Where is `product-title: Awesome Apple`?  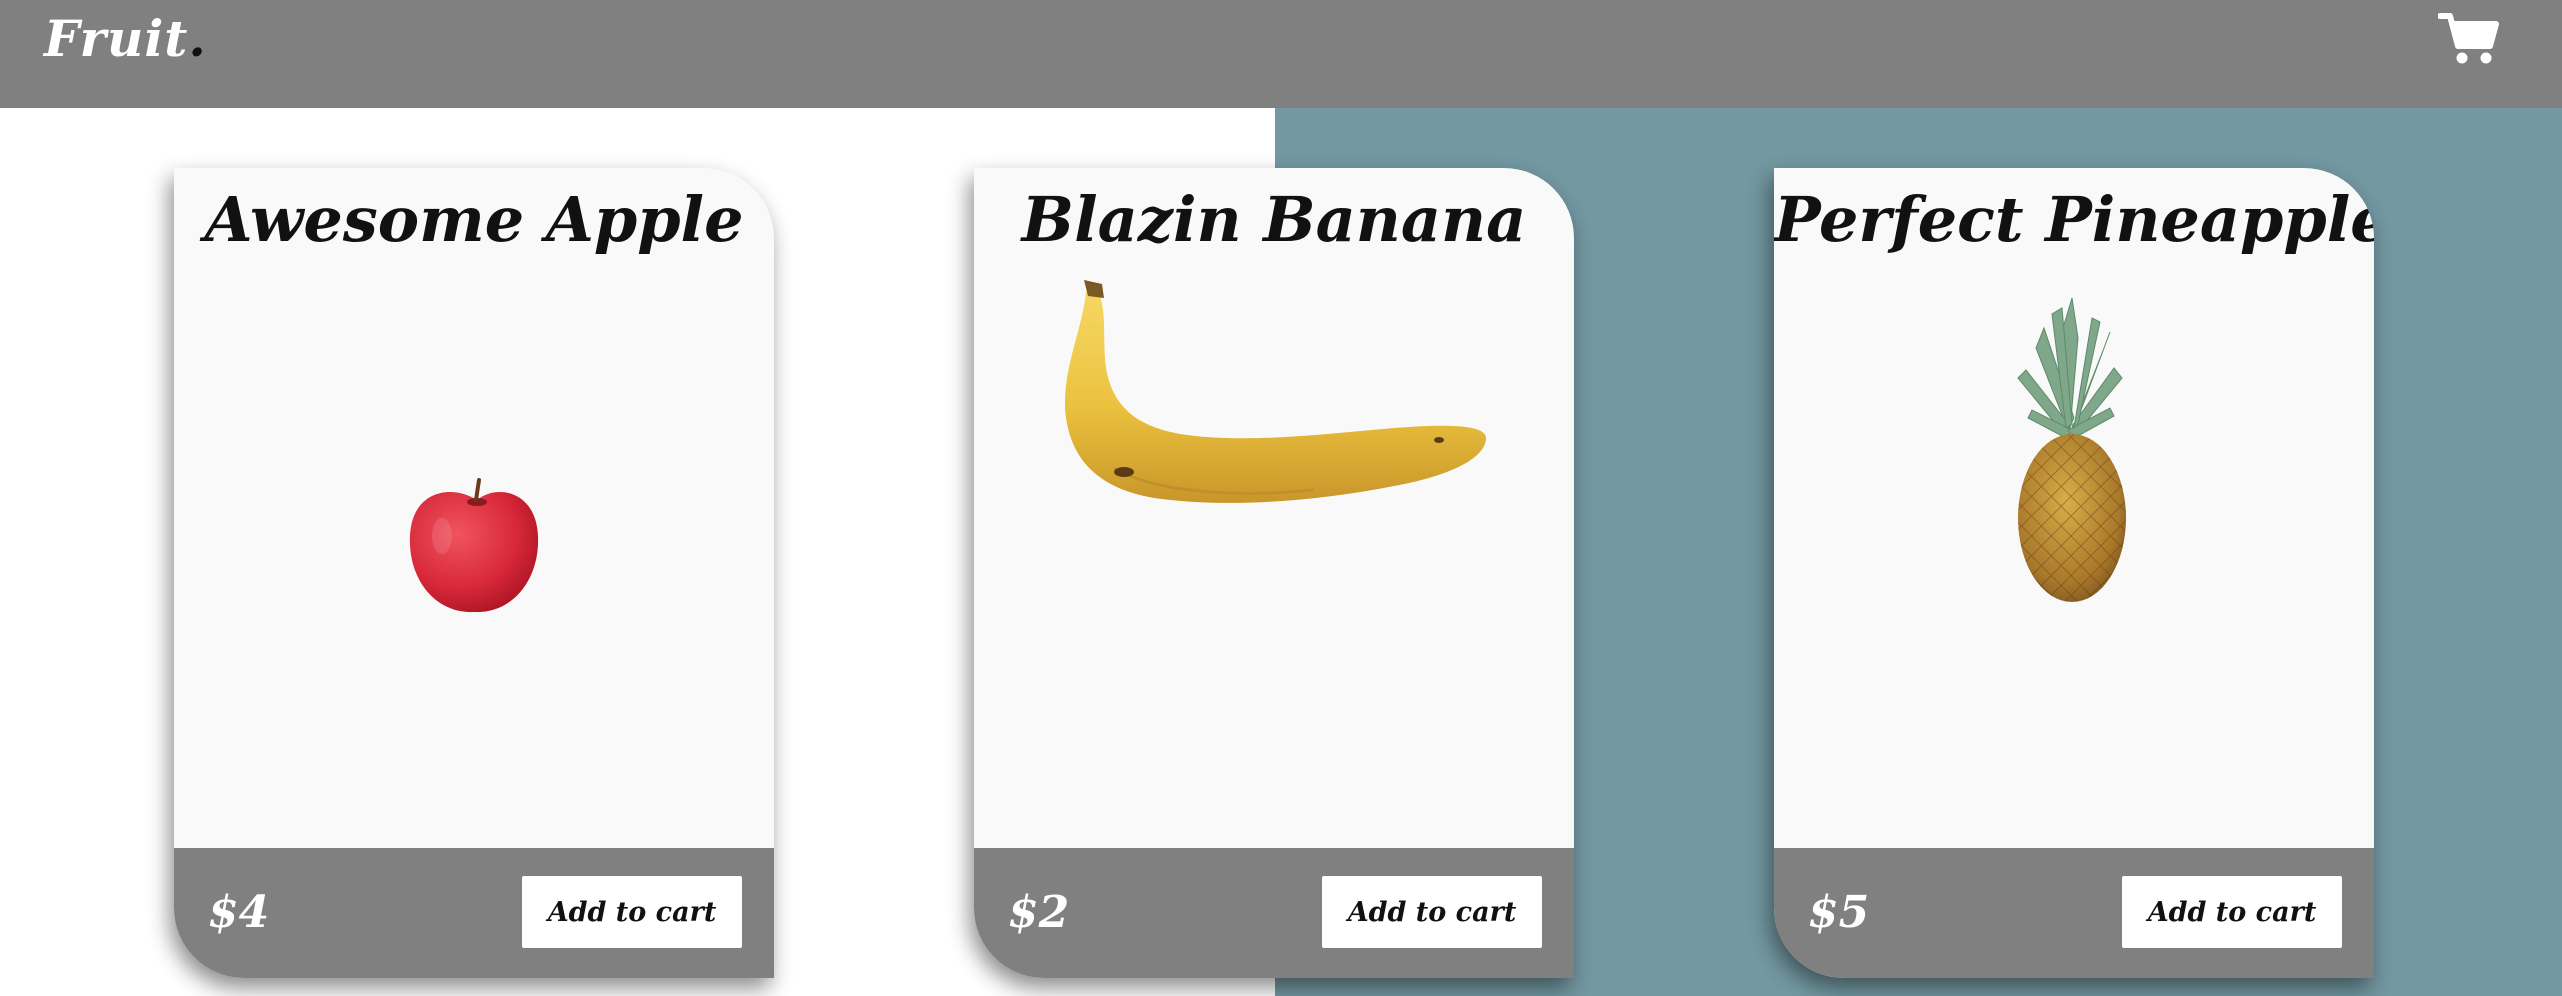
product-title: Awesome Apple is located at coordinates (474, 219).